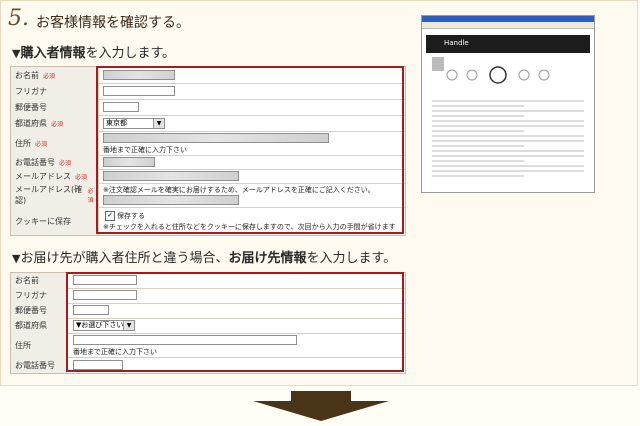 Image resolution: width=640 pixels, height=426 pixels. What do you see at coordinates (351, 258) in the screenshot?
I see `delivery-heading-rest: を入力します。` at bounding box center [351, 258].